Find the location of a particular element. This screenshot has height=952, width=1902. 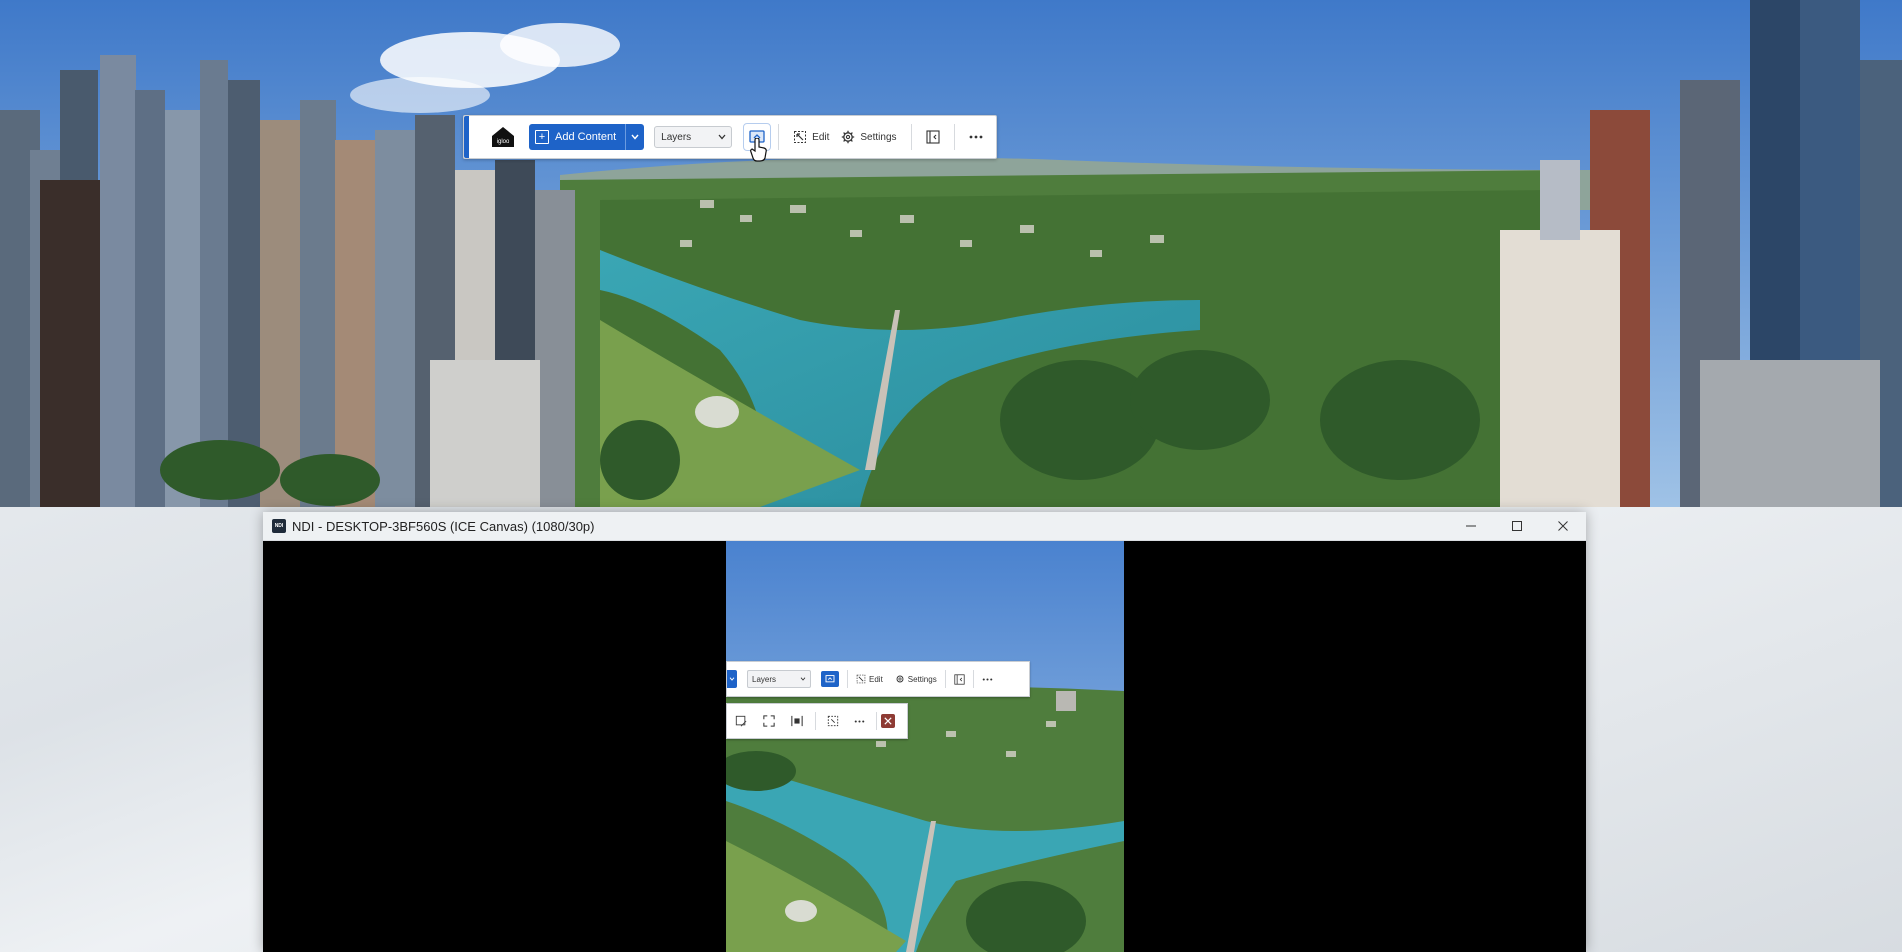

fullscreen-icon is located at coordinates (769, 721).